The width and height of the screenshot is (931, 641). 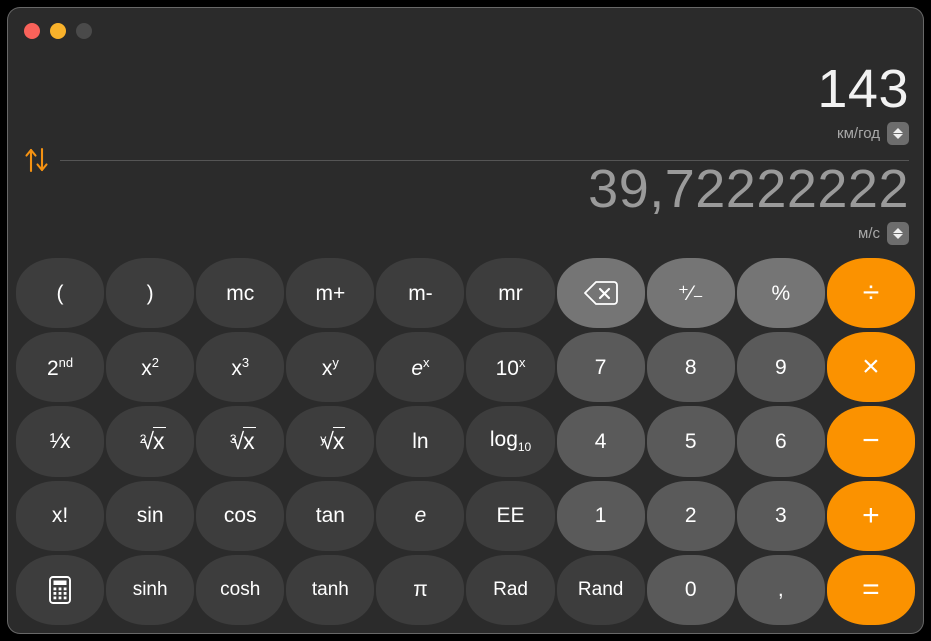 What do you see at coordinates (690, 367) in the screenshot?
I see `key-digit-8: 8` at bounding box center [690, 367].